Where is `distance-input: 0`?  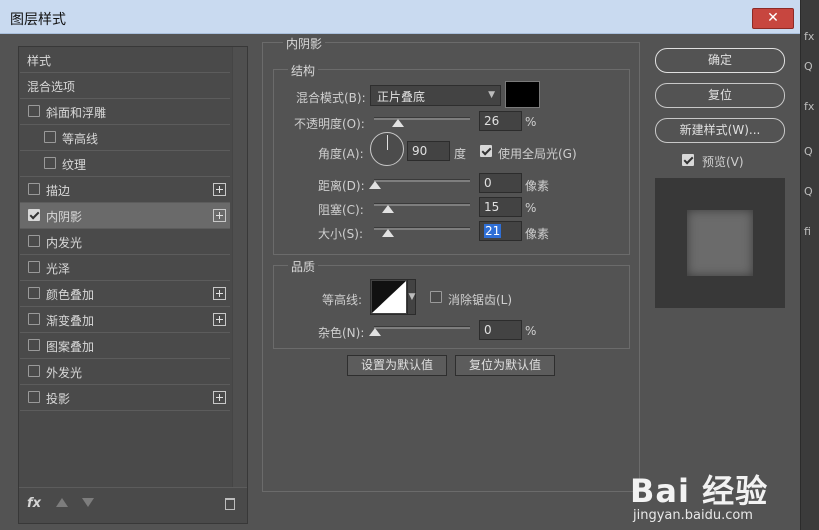 distance-input: 0 is located at coordinates (500, 183).